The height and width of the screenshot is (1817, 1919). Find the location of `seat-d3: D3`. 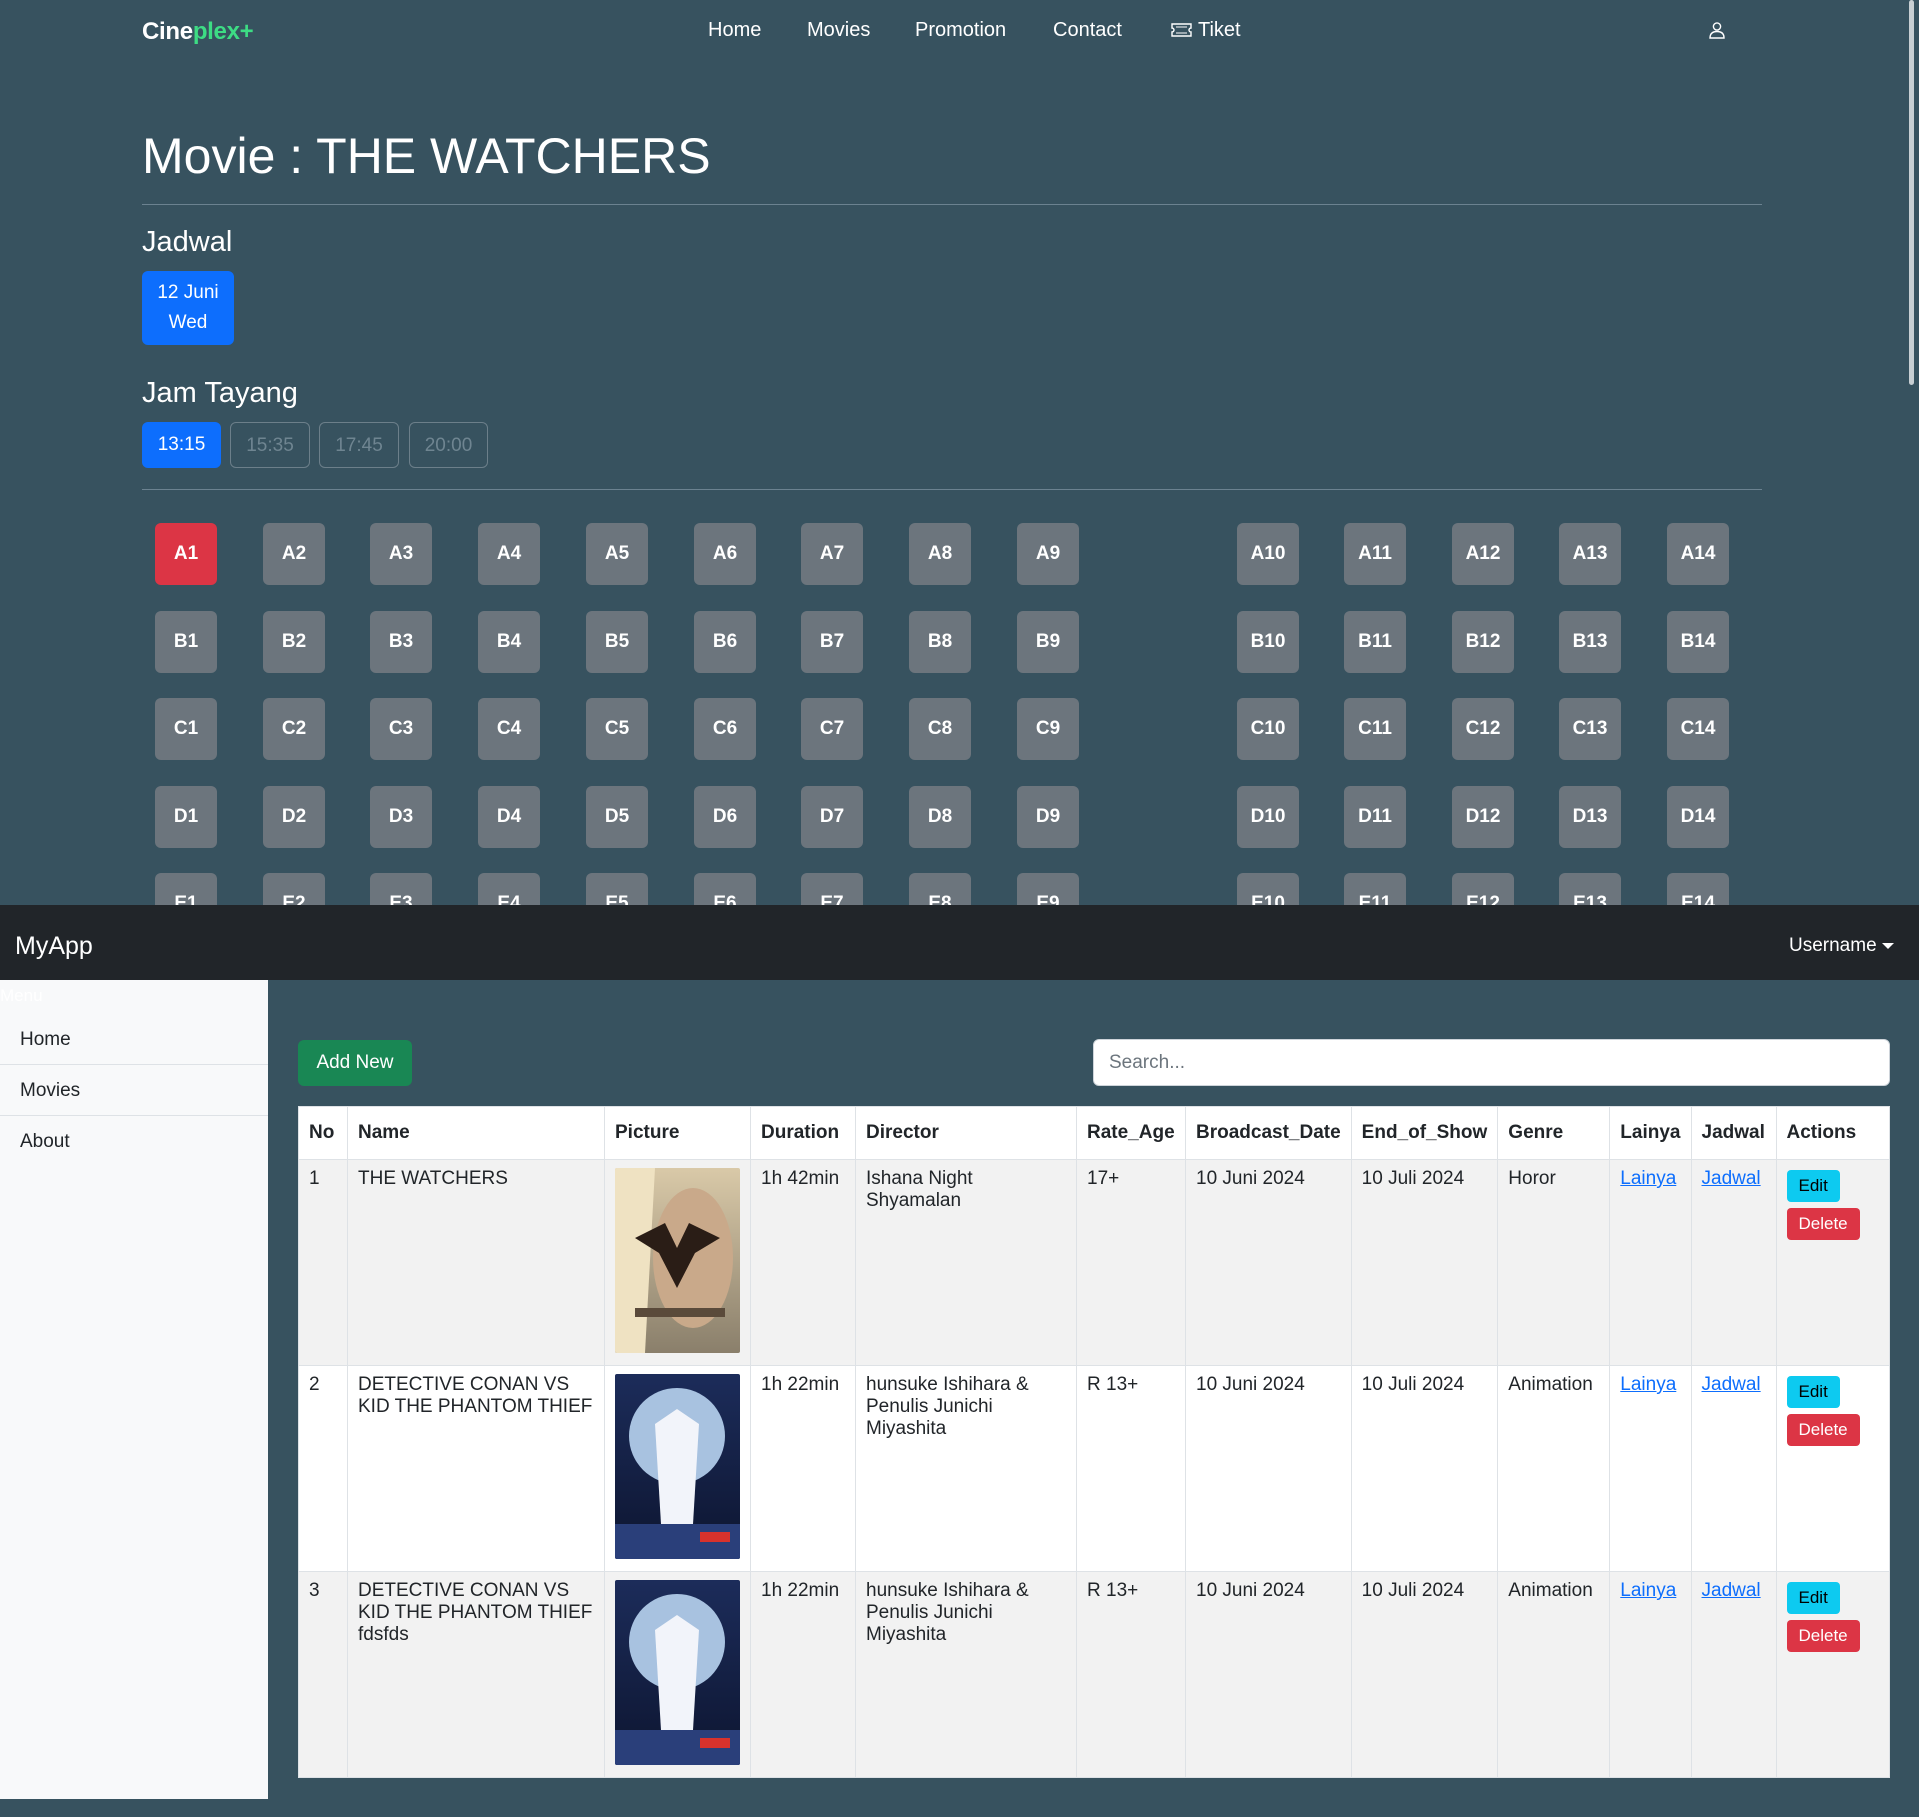

seat-d3: D3 is located at coordinates (401, 817).